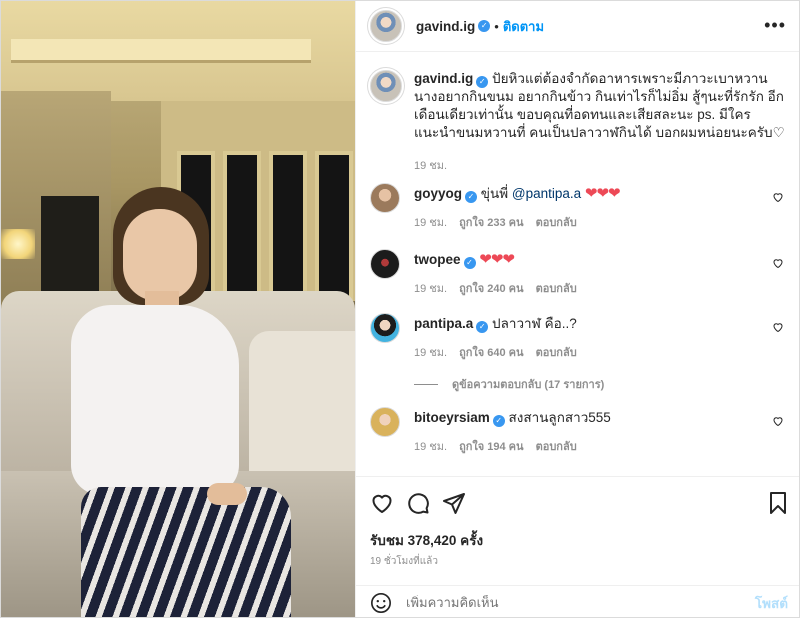 The width and height of the screenshot is (800, 618). What do you see at coordinates (523, 26) in the screenshot?
I see `follow-button: ติดตาม` at bounding box center [523, 26].